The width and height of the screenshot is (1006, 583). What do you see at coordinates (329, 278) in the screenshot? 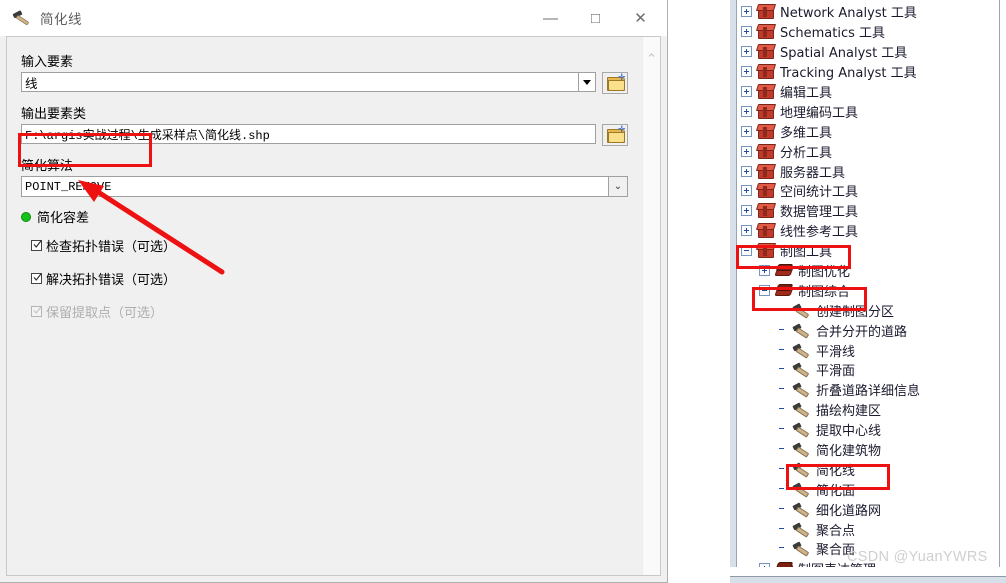
I see `checkbox-resolve-topology-errors: 解决拓扑错误（可选）` at bounding box center [329, 278].